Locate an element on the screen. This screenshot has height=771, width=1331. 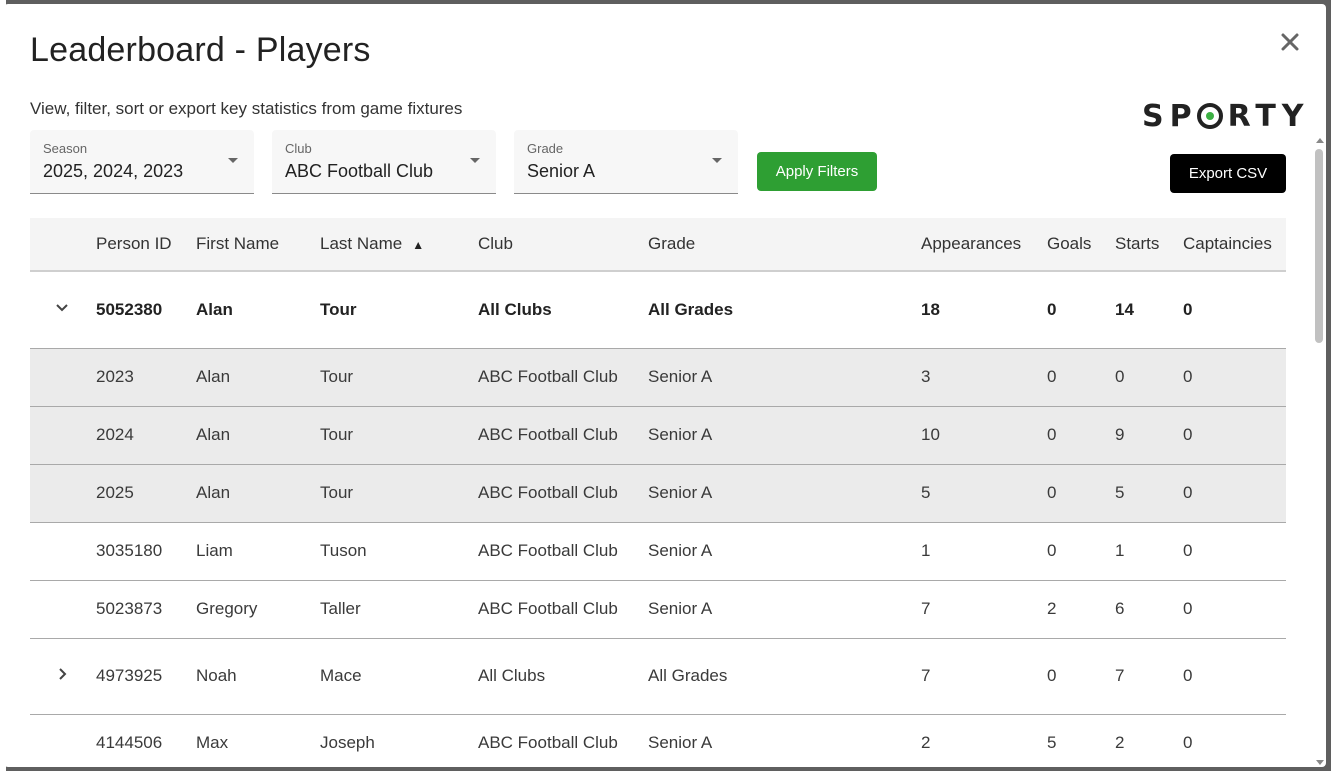
scroll-down-arrow-icon is located at coordinates (1320, 762).